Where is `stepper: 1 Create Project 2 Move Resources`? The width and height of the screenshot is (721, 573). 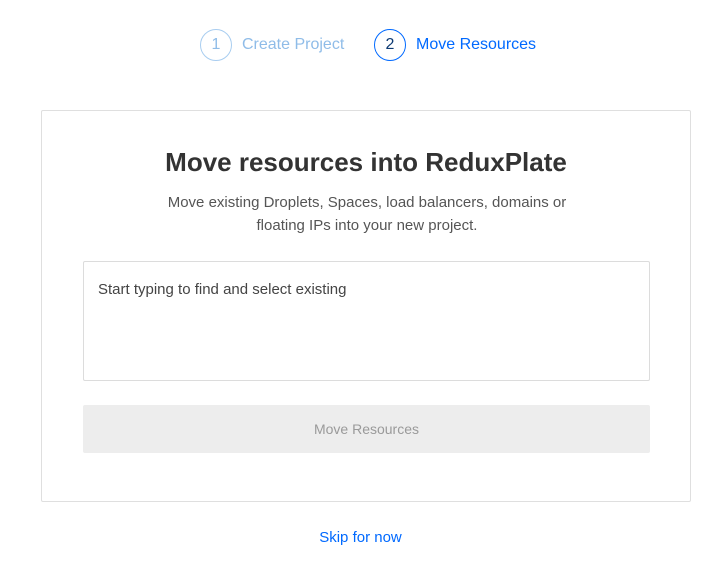 stepper: 1 Create Project 2 Move Resources is located at coordinates (360, 45).